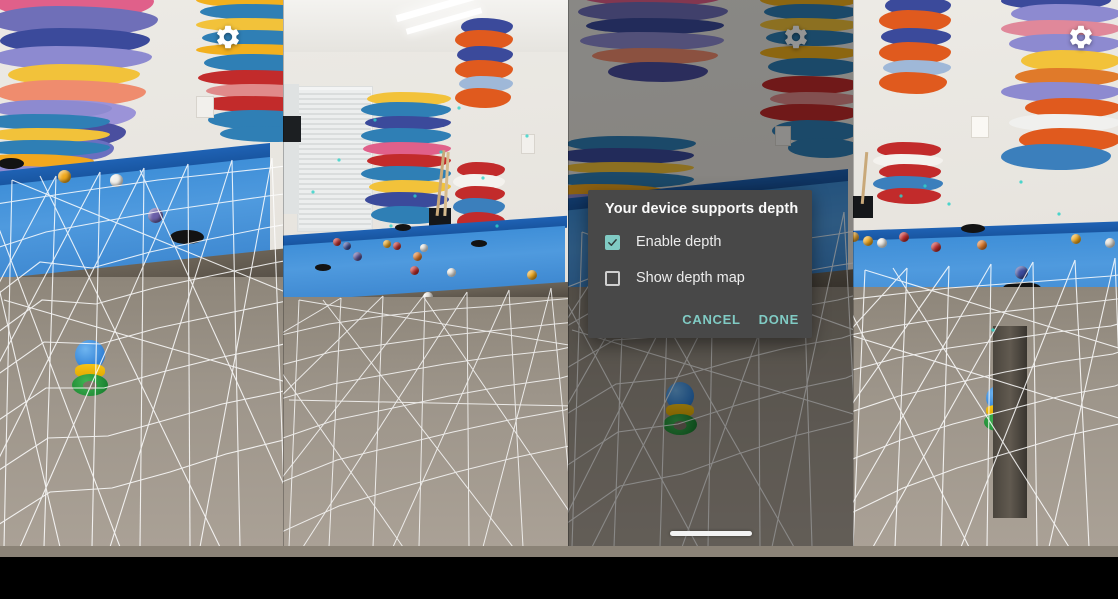 The width and height of the screenshot is (1118, 599). I want to click on show-depth-map-checkbox, so click(612, 278).